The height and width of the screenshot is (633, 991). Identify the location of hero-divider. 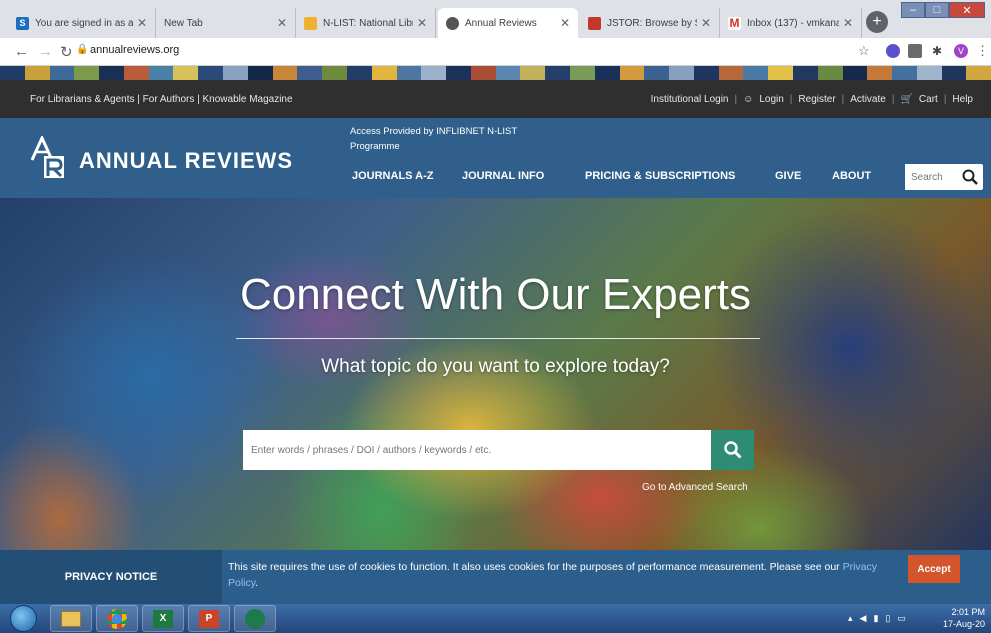
(498, 338).